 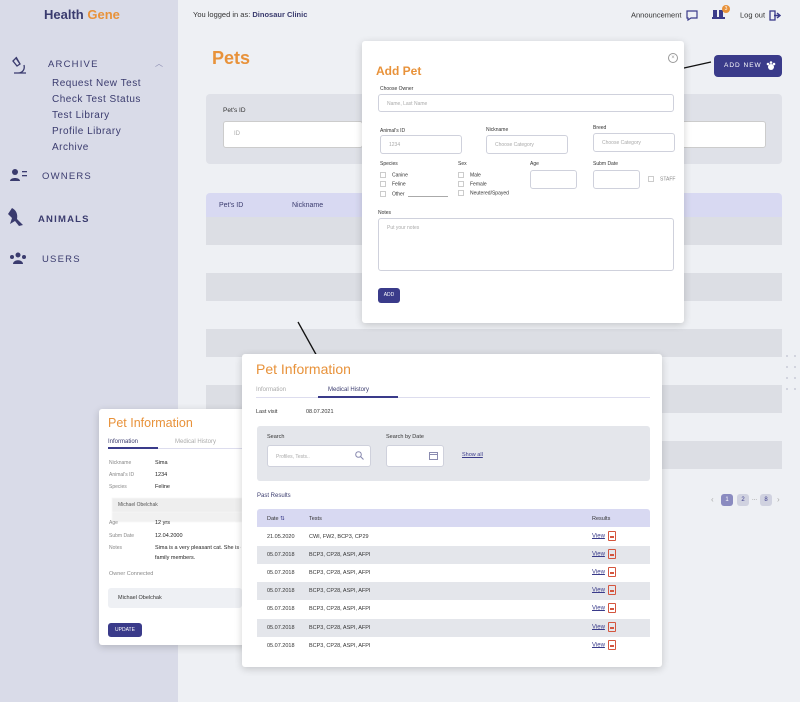 What do you see at coordinates (73, 64) in the screenshot?
I see `nav-archive: ARCHIVE` at bounding box center [73, 64].